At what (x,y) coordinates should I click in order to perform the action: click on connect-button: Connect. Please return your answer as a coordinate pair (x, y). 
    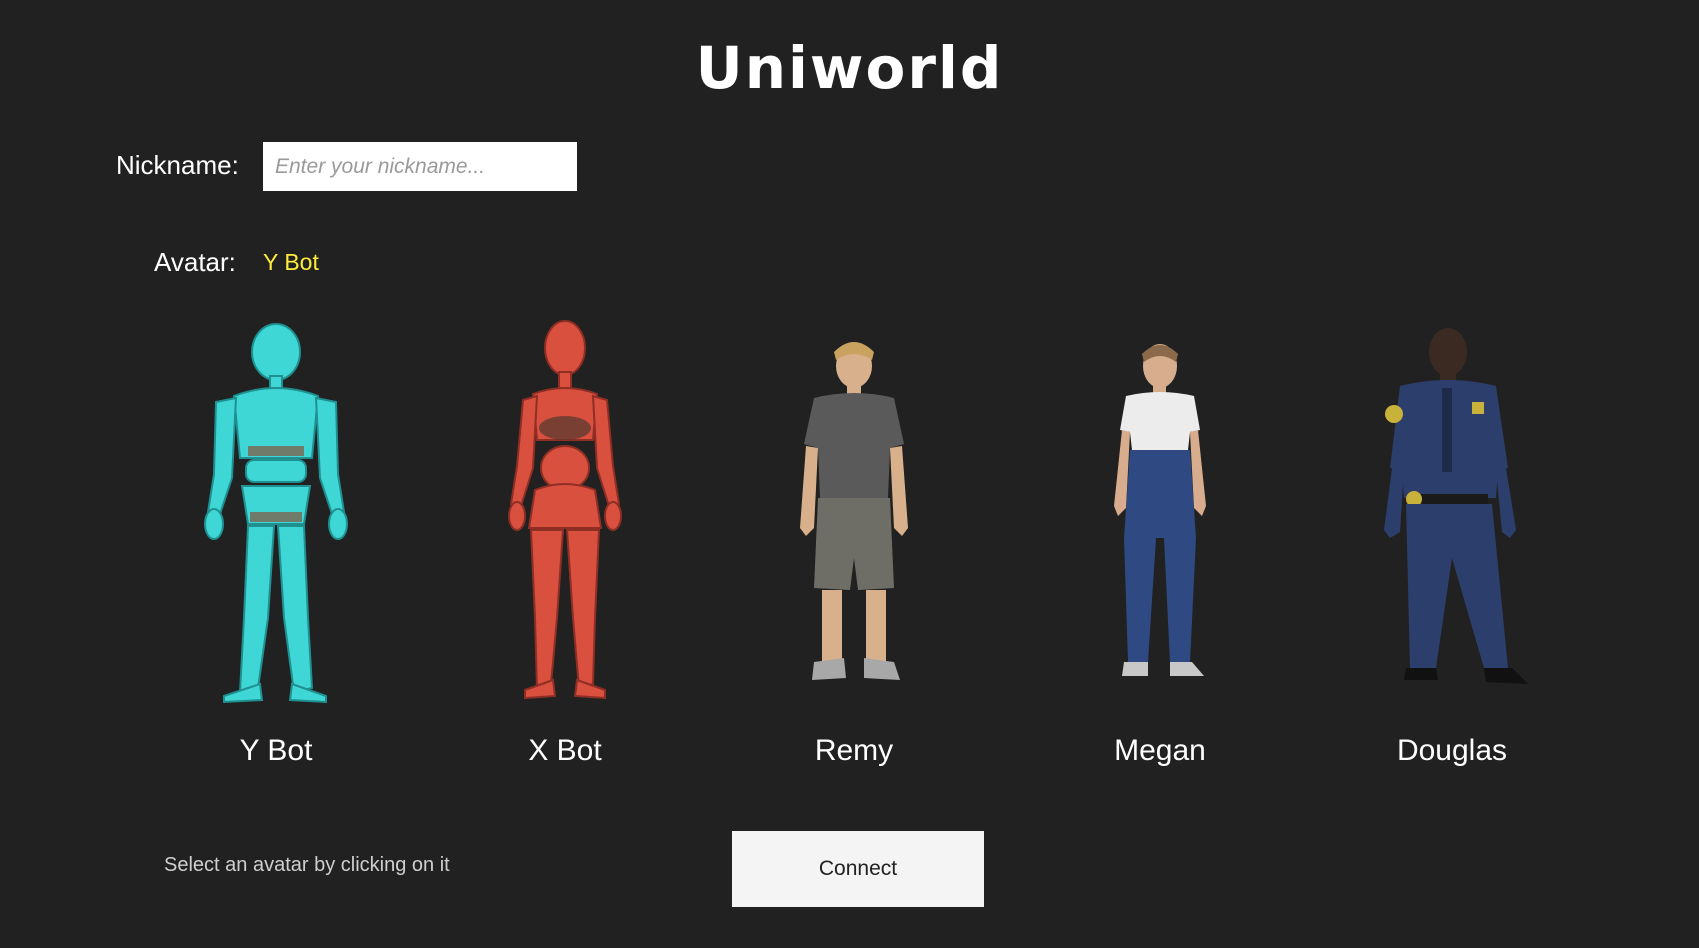
    Looking at the image, I should click on (858, 869).